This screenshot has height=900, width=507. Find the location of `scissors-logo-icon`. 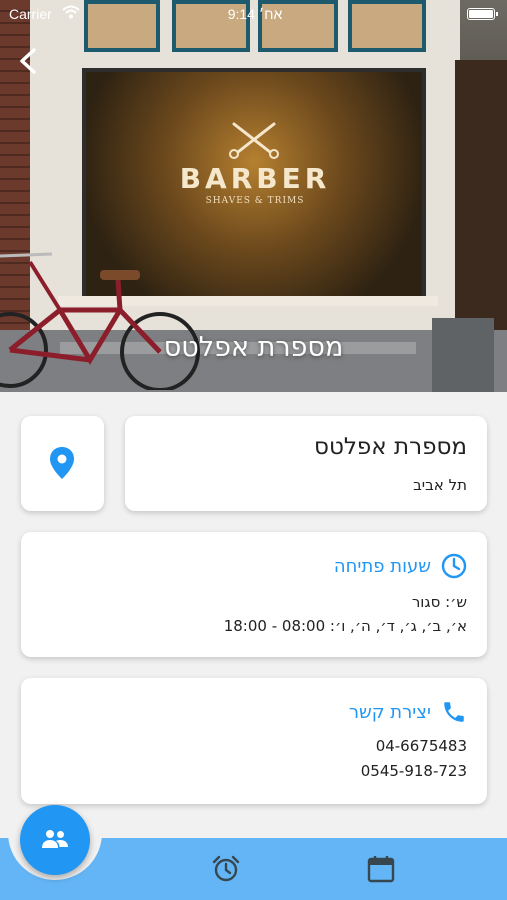

scissors-logo-icon is located at coordinates (254, 140).